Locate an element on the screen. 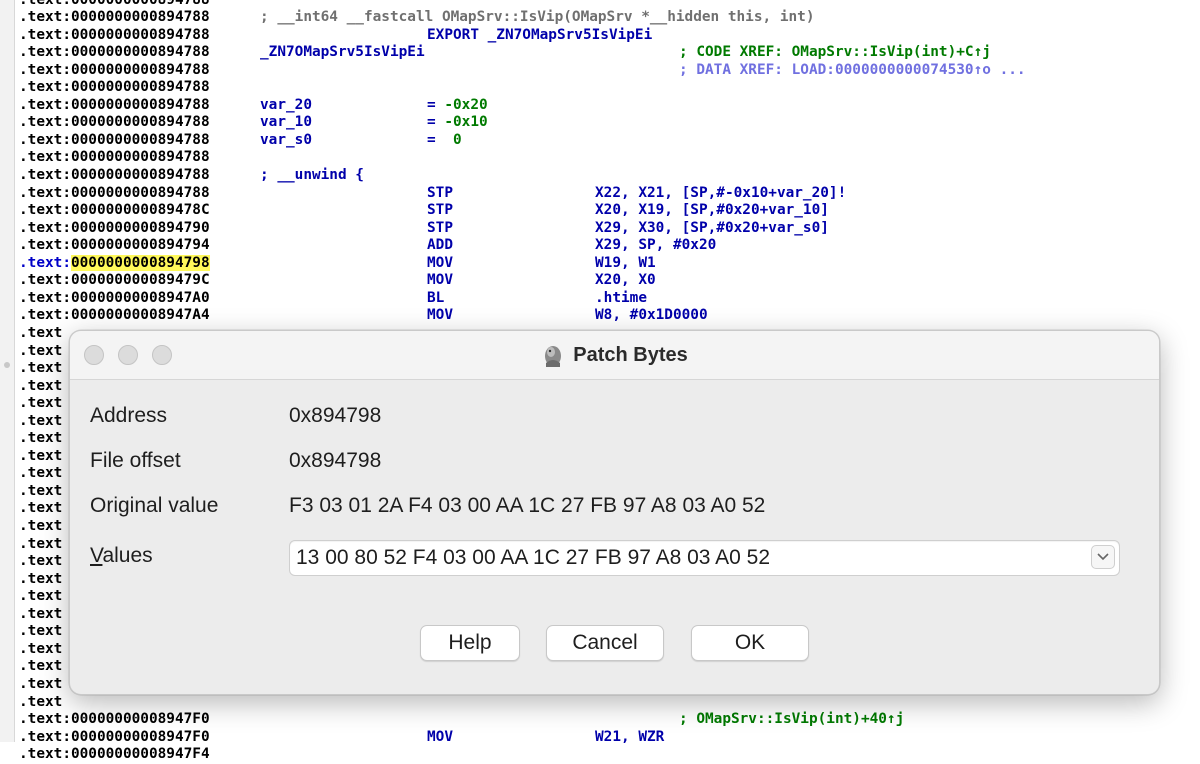  line-address: .text:0000000000894790 is located at coordinates (114, 229).